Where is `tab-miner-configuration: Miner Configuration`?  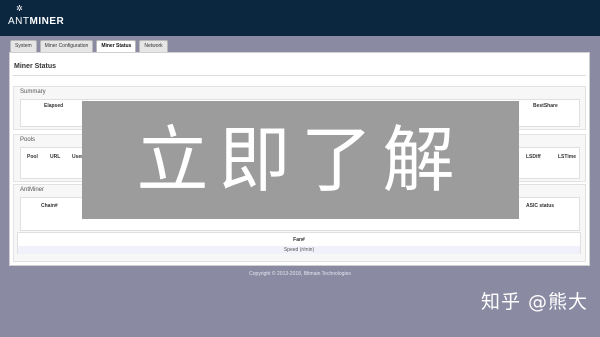
tab-miner-configuration: Miner Configuration is located at coordinates (66, 46).